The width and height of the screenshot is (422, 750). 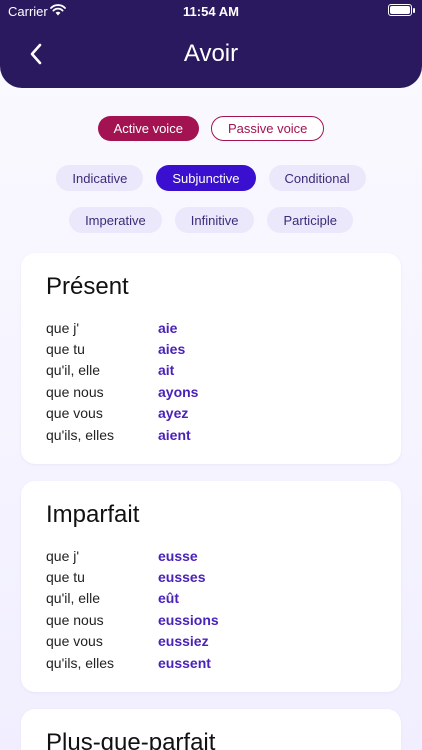 What do you see at coordinates (115, 220) in the screenshot?
I see `tab-imperative: Imperative` at bounding box center [115, 220].